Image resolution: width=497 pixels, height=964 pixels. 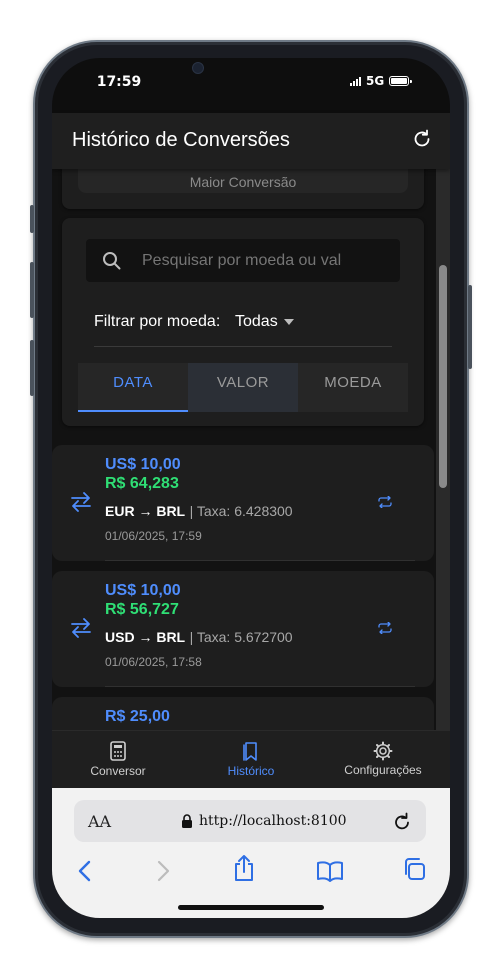 I want to click on search-input, so click(x=242, y=261).